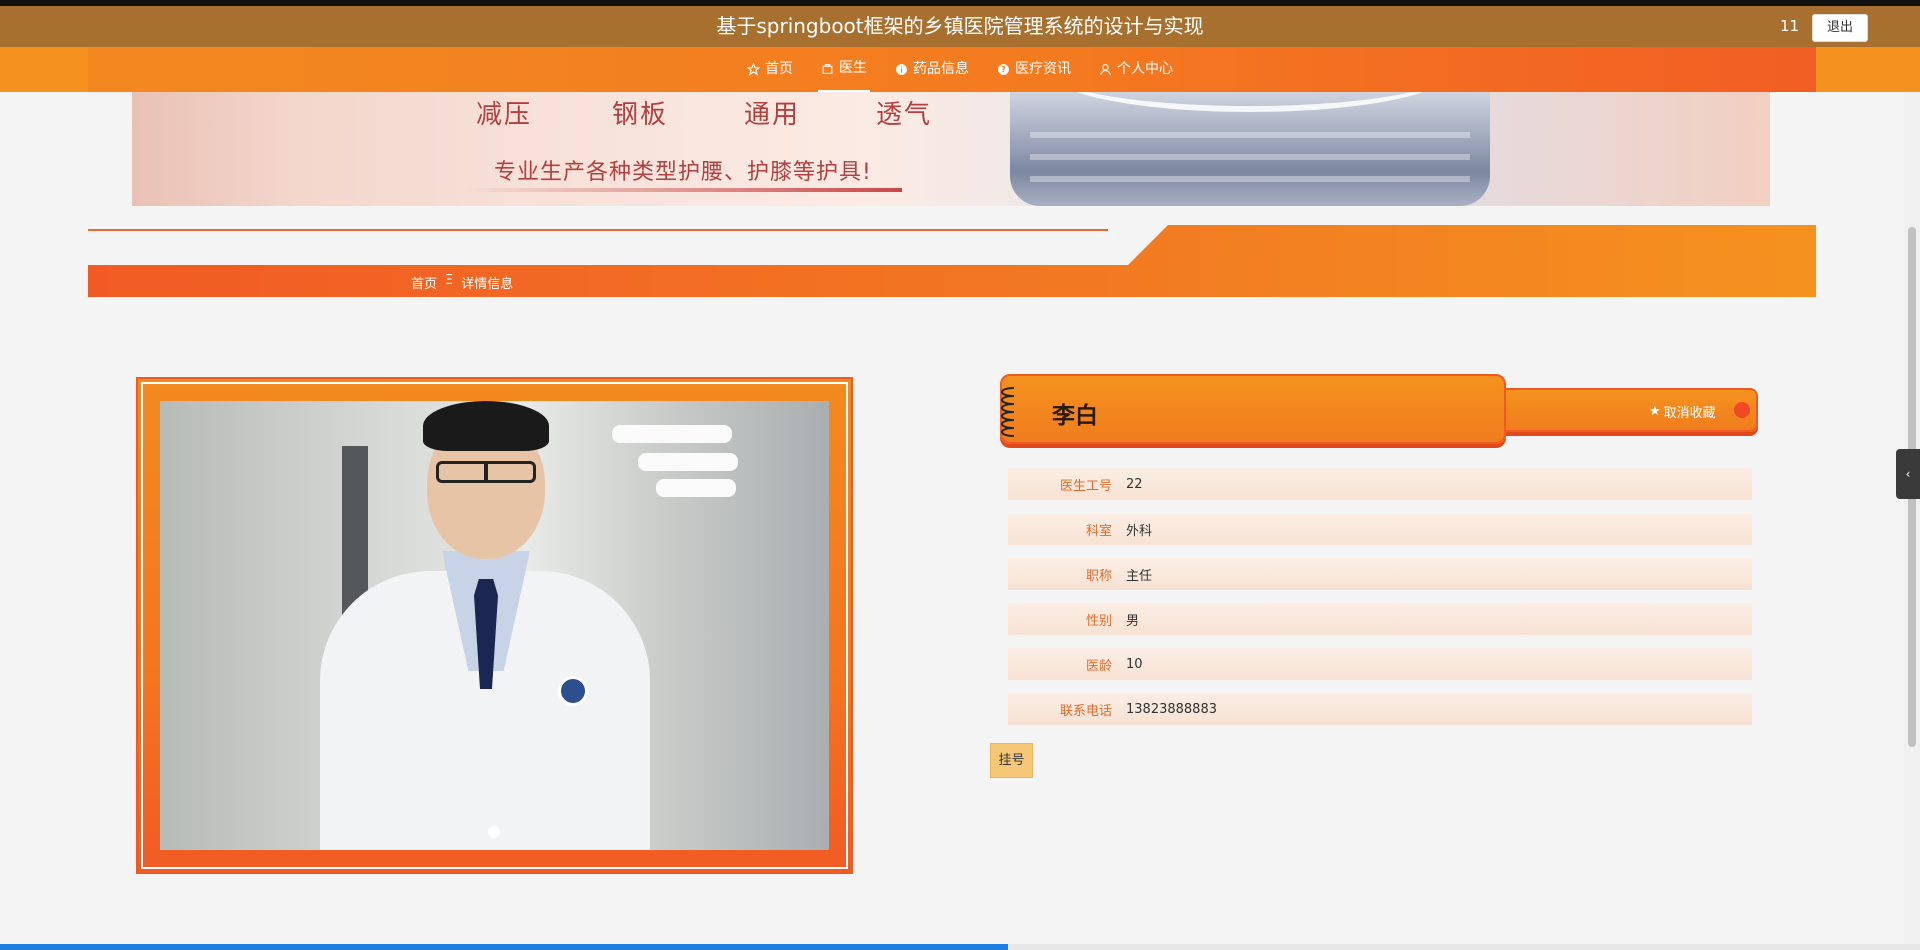 The image size is (1920, 950). I want to click on person-icon, so click(1105, 70).